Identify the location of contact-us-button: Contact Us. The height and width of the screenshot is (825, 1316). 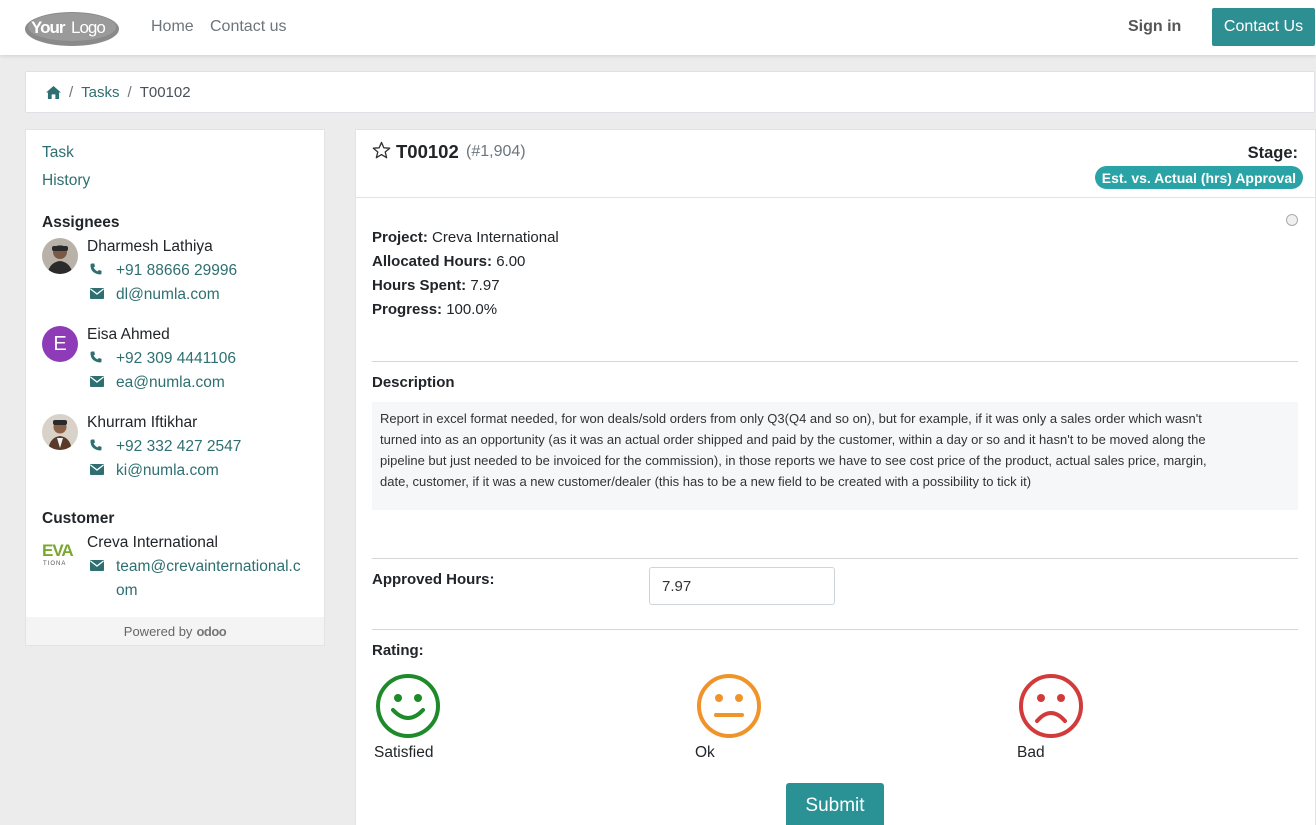
(1263, 27).